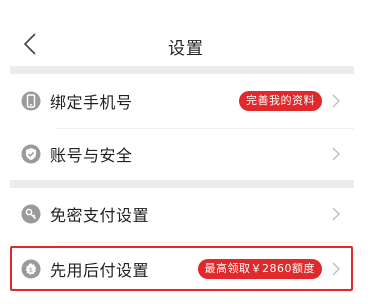 This screenshot has width=372, height=304. Describe the element at coordinates (186, 49) in the screenshot. I see `page-title: 设置` at that location.